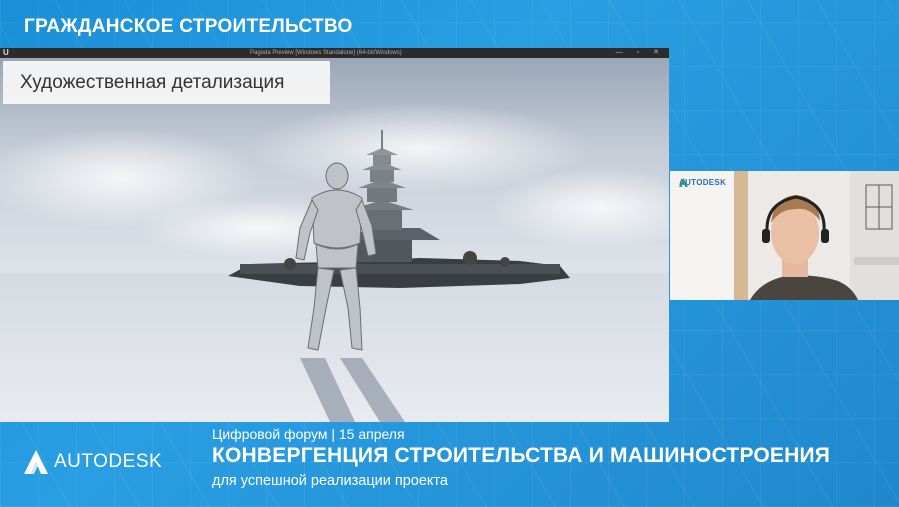 The width and height of the screenshot is (899, 507). I want to click on section-title: ГРАЖДАНСКОЕ СТРОИТЕЛЬСТВО, so click(188, 26).